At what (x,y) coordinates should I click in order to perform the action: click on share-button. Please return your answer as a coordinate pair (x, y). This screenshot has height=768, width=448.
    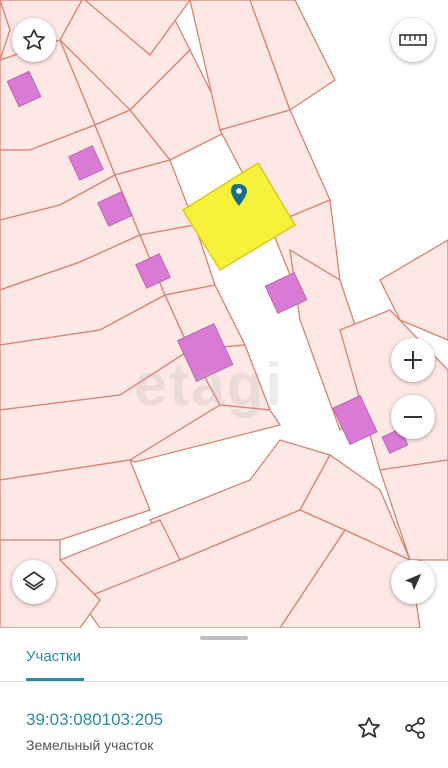
    Looking at the image, I should click on (415, 728).